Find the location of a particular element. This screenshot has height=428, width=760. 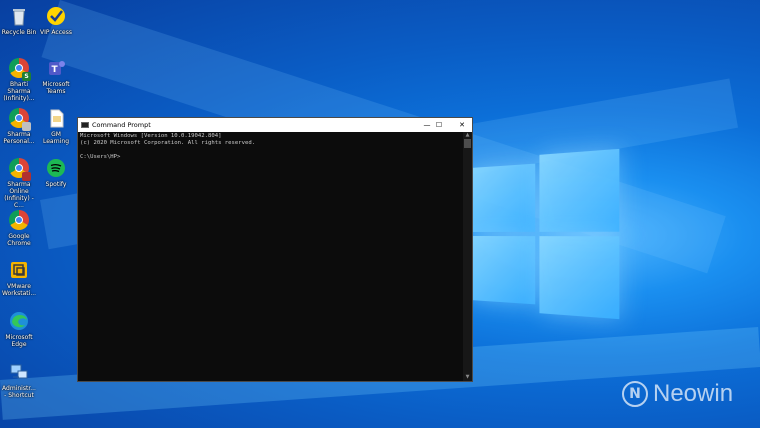

google-chrome-shortcut: Google Chrome is located at coordinates (19, 228).